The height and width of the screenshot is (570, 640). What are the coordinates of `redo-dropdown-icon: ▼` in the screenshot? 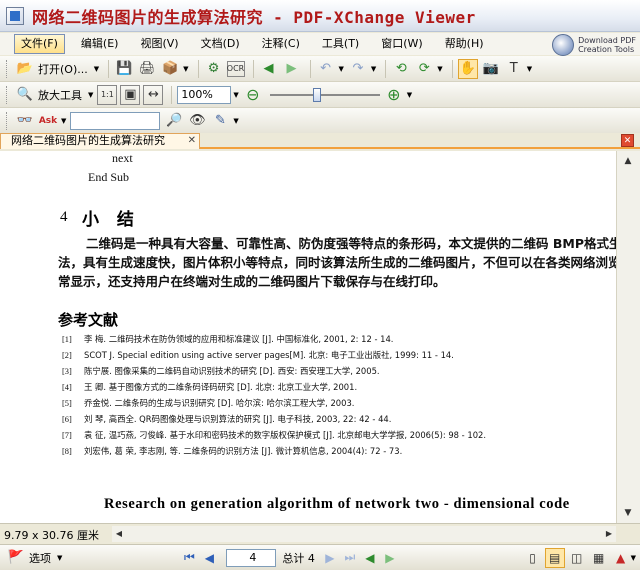 It's located at (373, 69).